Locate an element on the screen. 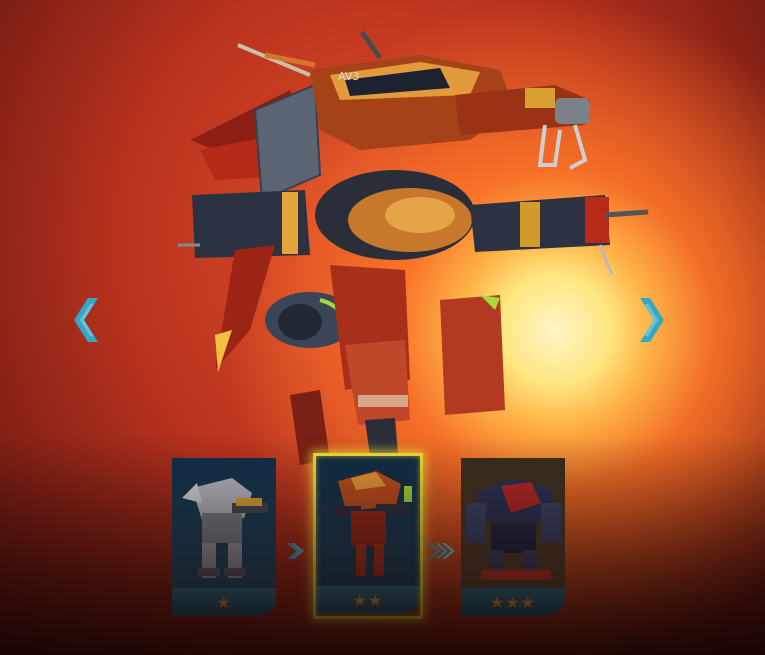  chevron-right-icon is located at coordinates (652, 320).